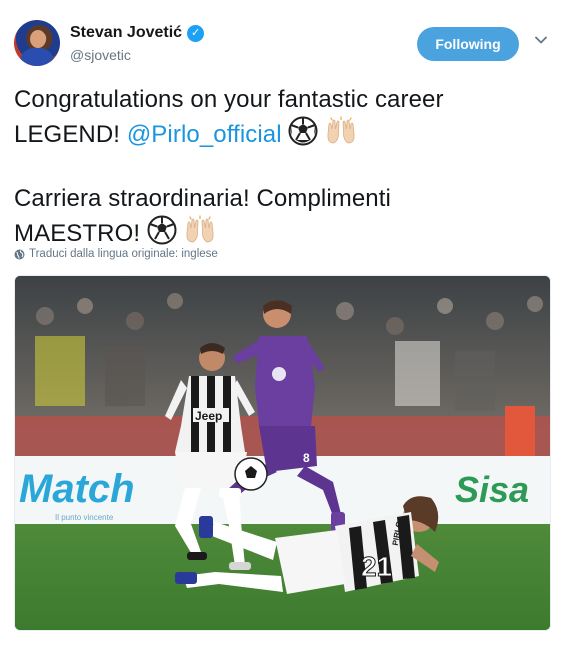 This screenshot has width=571, height=645. I want to click on translate-link: Traduci dalla lingua originale: inglese, so click(116, 254).